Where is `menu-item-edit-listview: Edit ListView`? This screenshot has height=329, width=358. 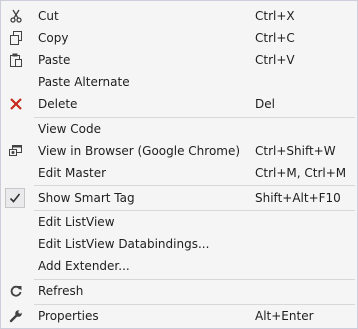
menu-item-edit-listview: Edit ListView is located at coordinates (179, 222).